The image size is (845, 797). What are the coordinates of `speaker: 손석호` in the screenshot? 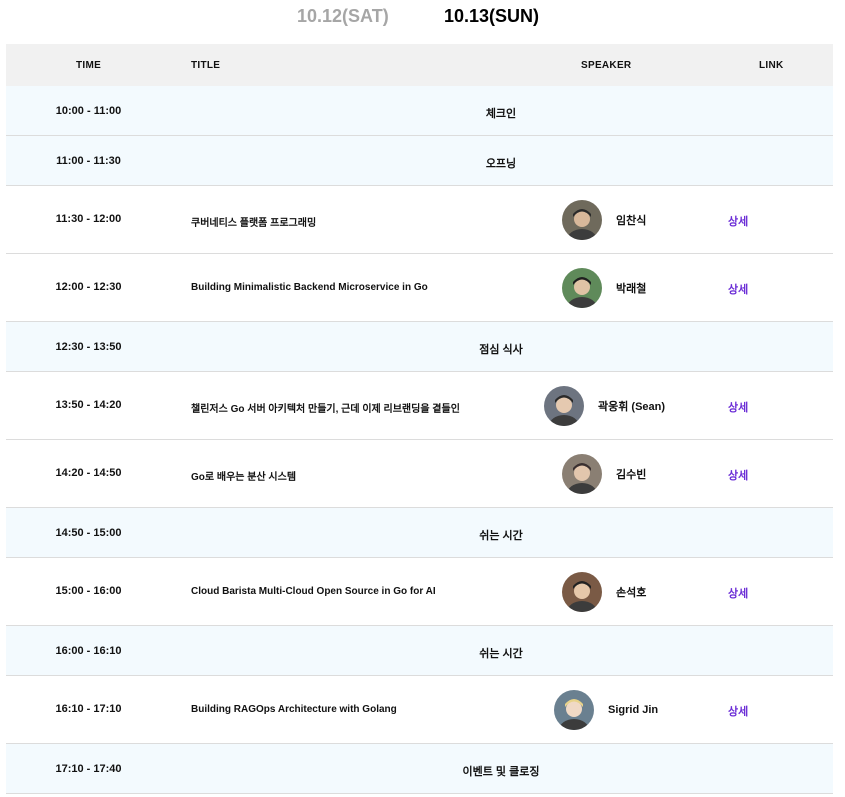 It's located at (604, 592).